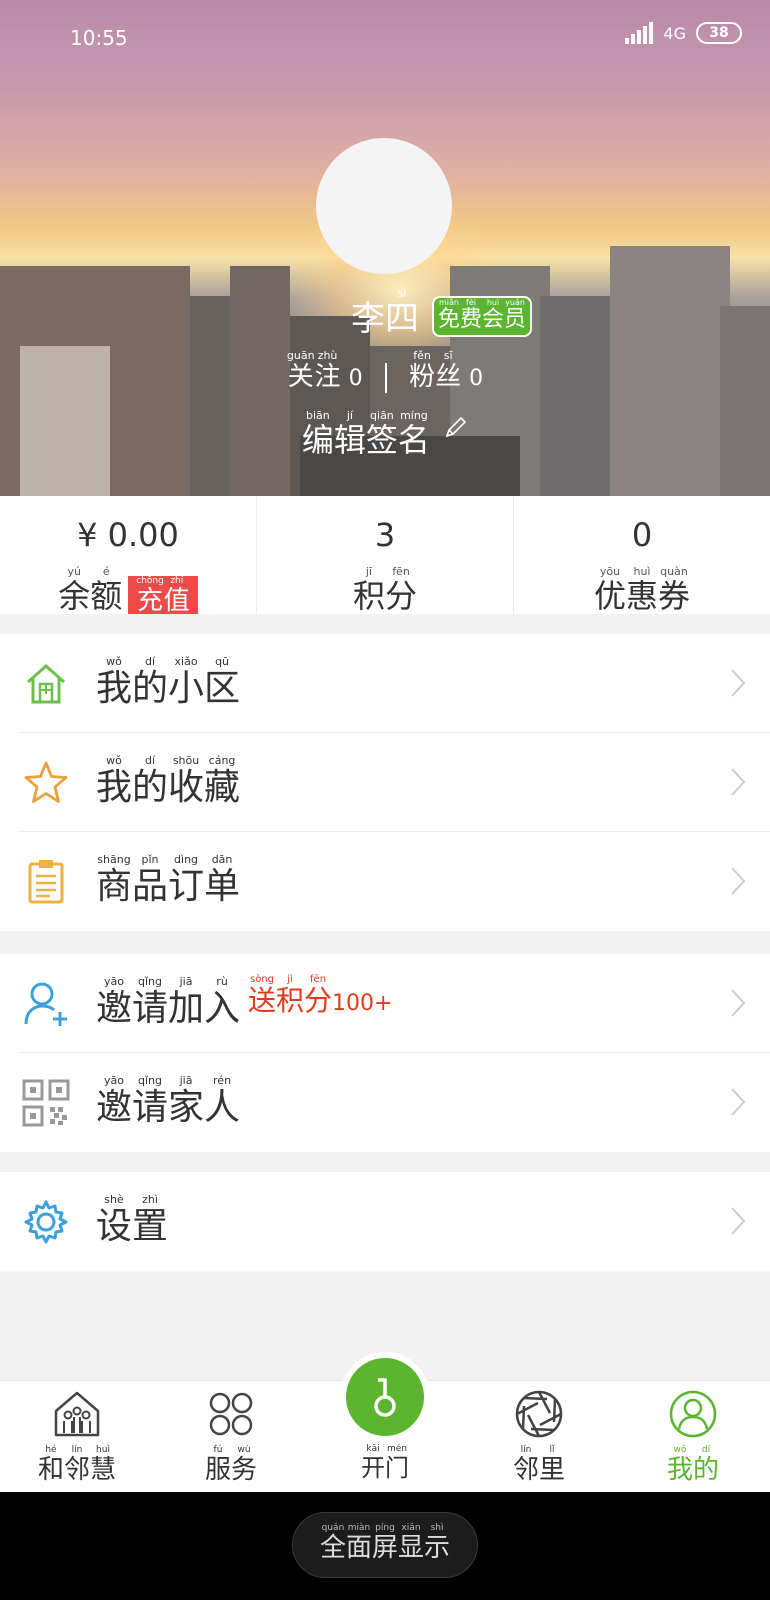 The image size is (770, 1600). What do you see at coordinates (355, 378) in the screenshot?
I see `following-count: 0` at bounding box center [355, 378].